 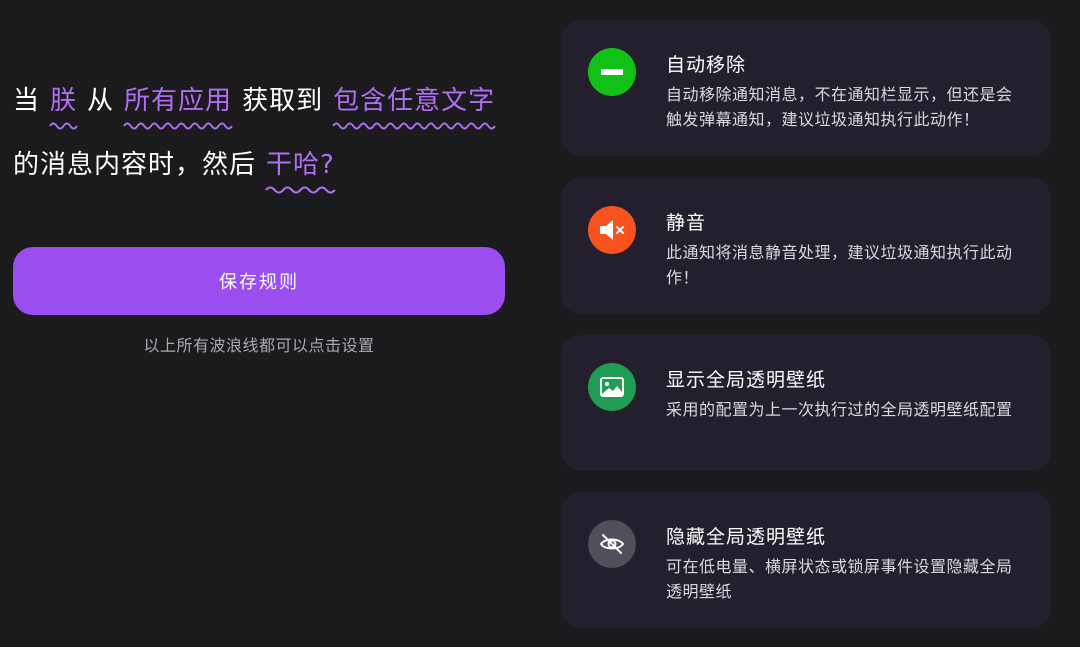 I want to click on action-label: 干哈?, so click(x=300, y=165).